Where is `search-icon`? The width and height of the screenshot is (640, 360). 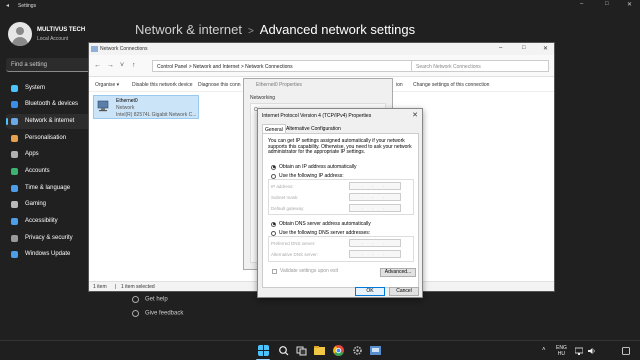 search-icon is located at coordinates (283, 350).